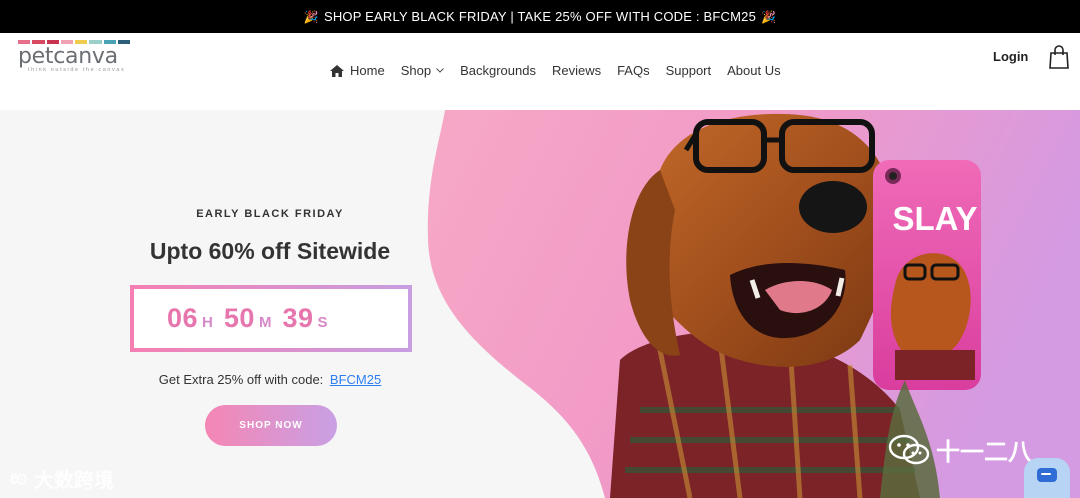 The width and height of the screenshot is (1080, 498). Describe the element at coordinates (935, 218) in the screenshot. I see `phone-case-text: SLAY` at that location.